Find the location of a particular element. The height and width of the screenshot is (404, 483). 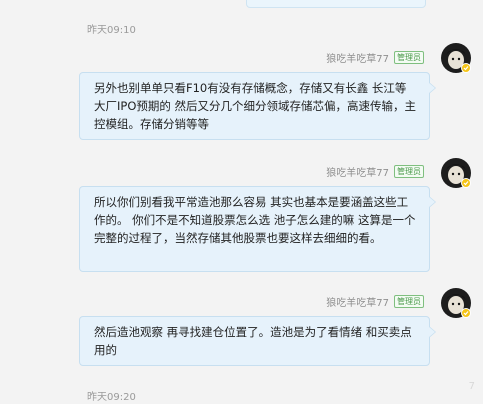

message-text: 然后造池观察 再寻找建仓位置了。造池是为了看情绪 和买卖点用的 is located at coordinates (253, 341).